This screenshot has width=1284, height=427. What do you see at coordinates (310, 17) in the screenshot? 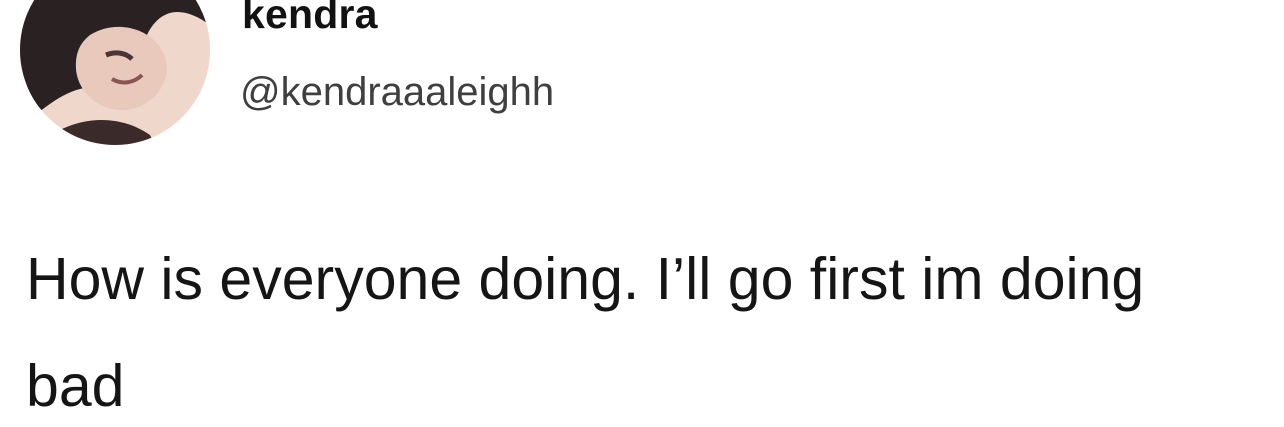
I see `display-name: kendra` at bounding box center [310, 17].